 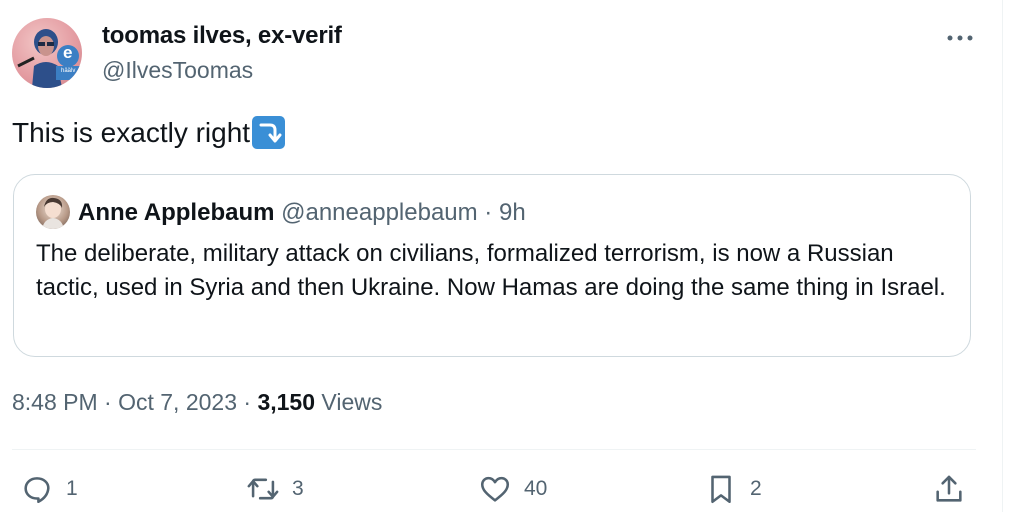 What do you see at coordinates (1002, 256) in the screenshot?
I see `timeline-divider` at bounding box center [1002, 256].